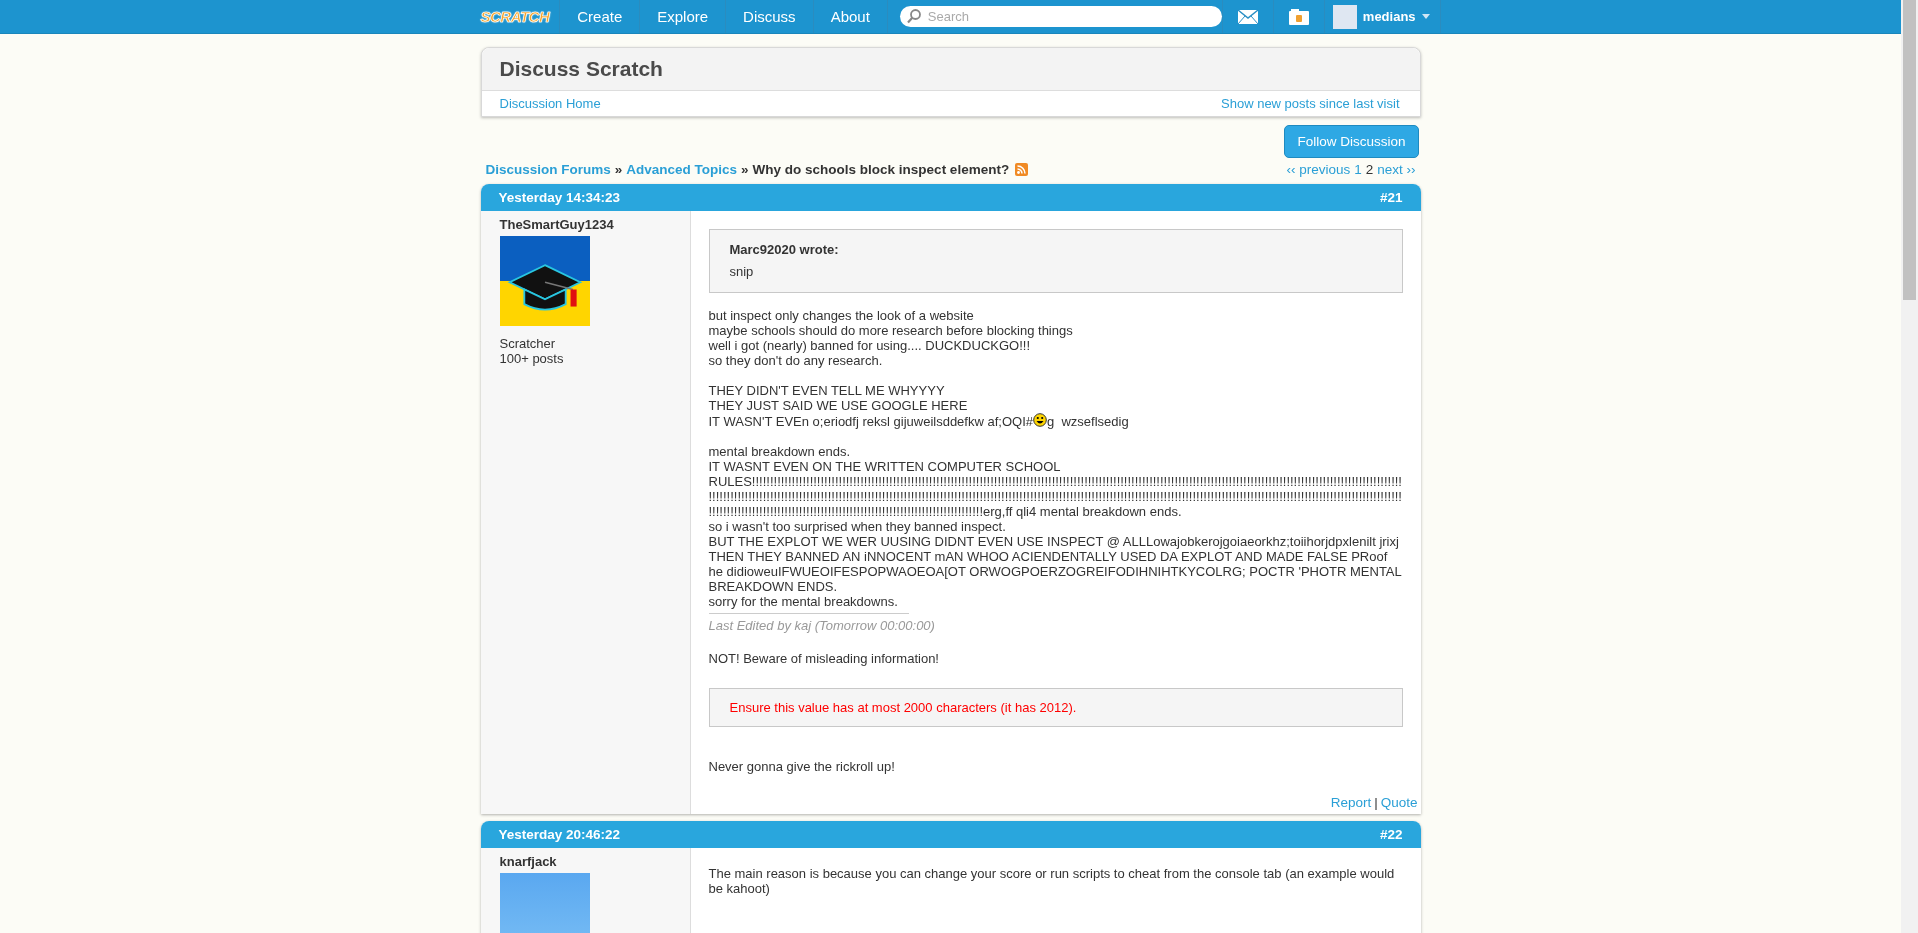 The height and width of the screenshot is (933, 1918). I want to click on post-action-link: Quote, so click(1399, 802).